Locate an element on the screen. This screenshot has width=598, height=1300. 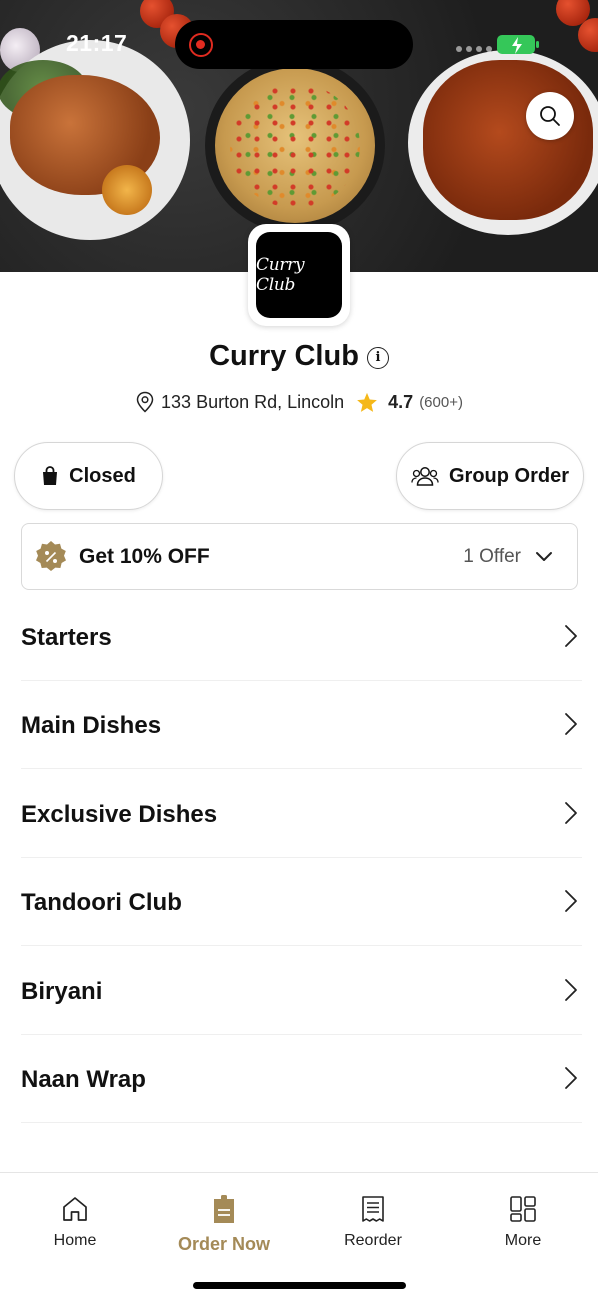
closed-status-button: Closed is located at coordinates (88, 476).